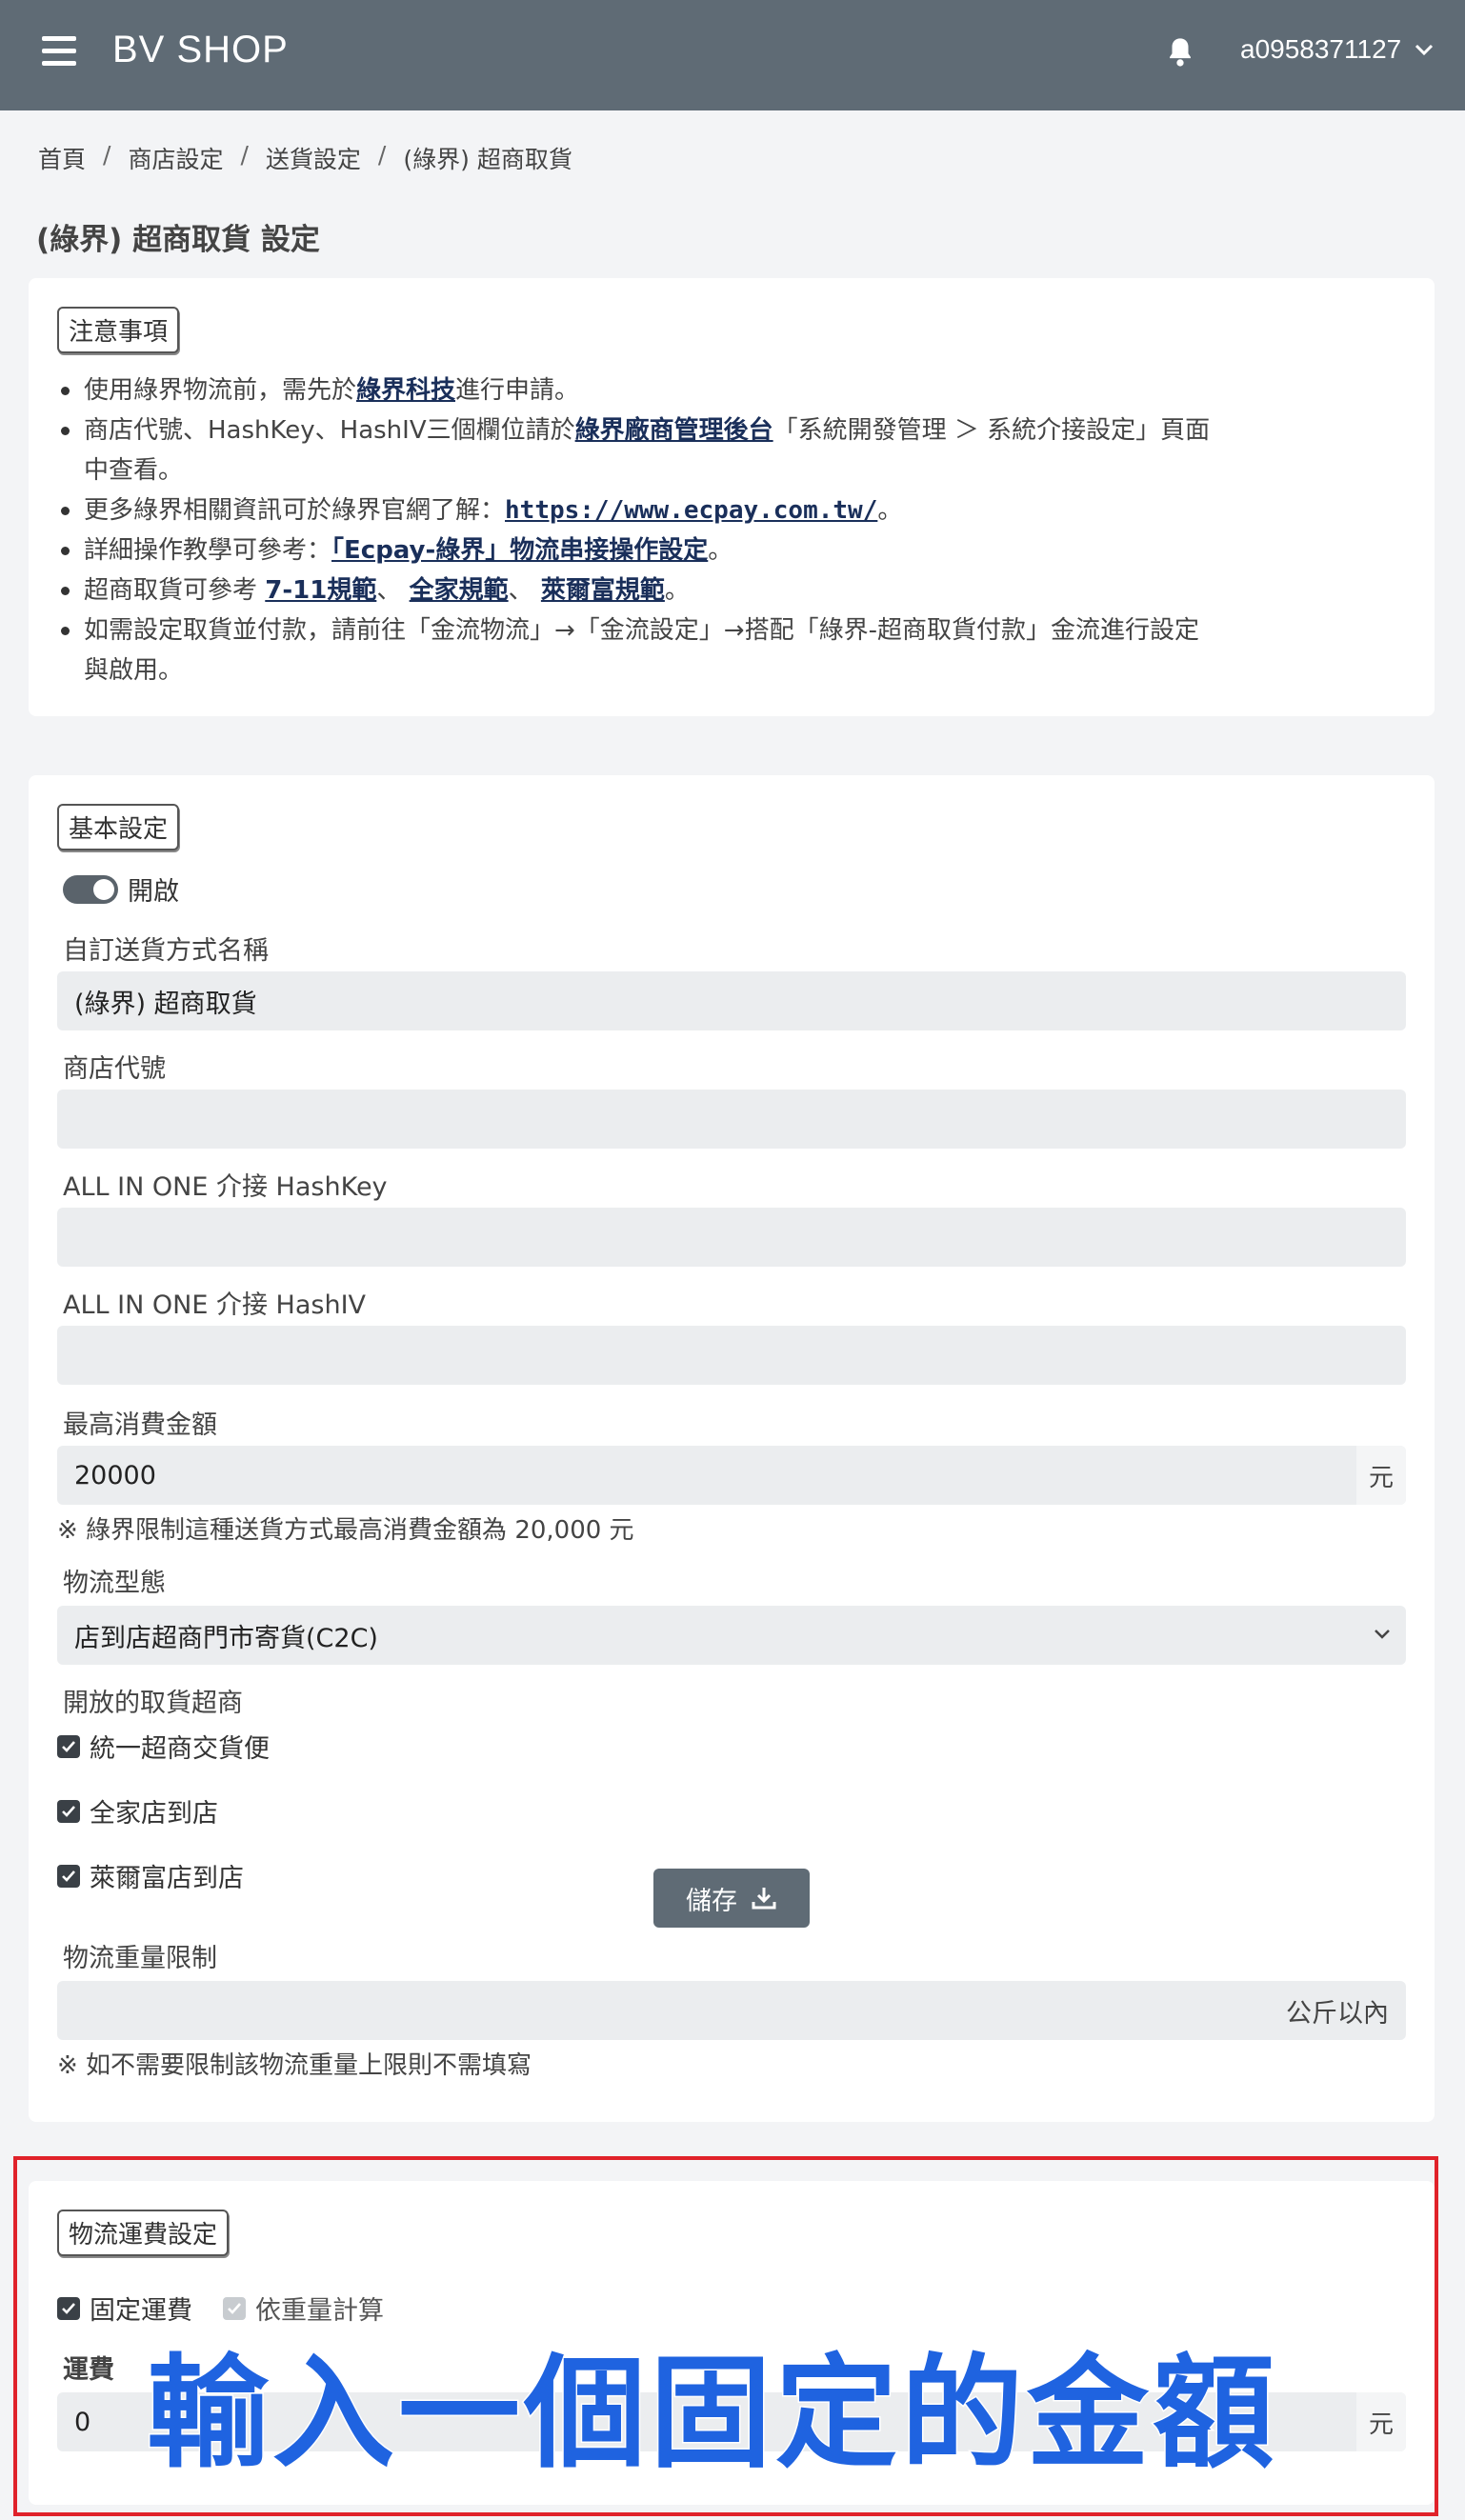  I want to click on max-amount-label: 最高消費金額, so click(140, 1425).